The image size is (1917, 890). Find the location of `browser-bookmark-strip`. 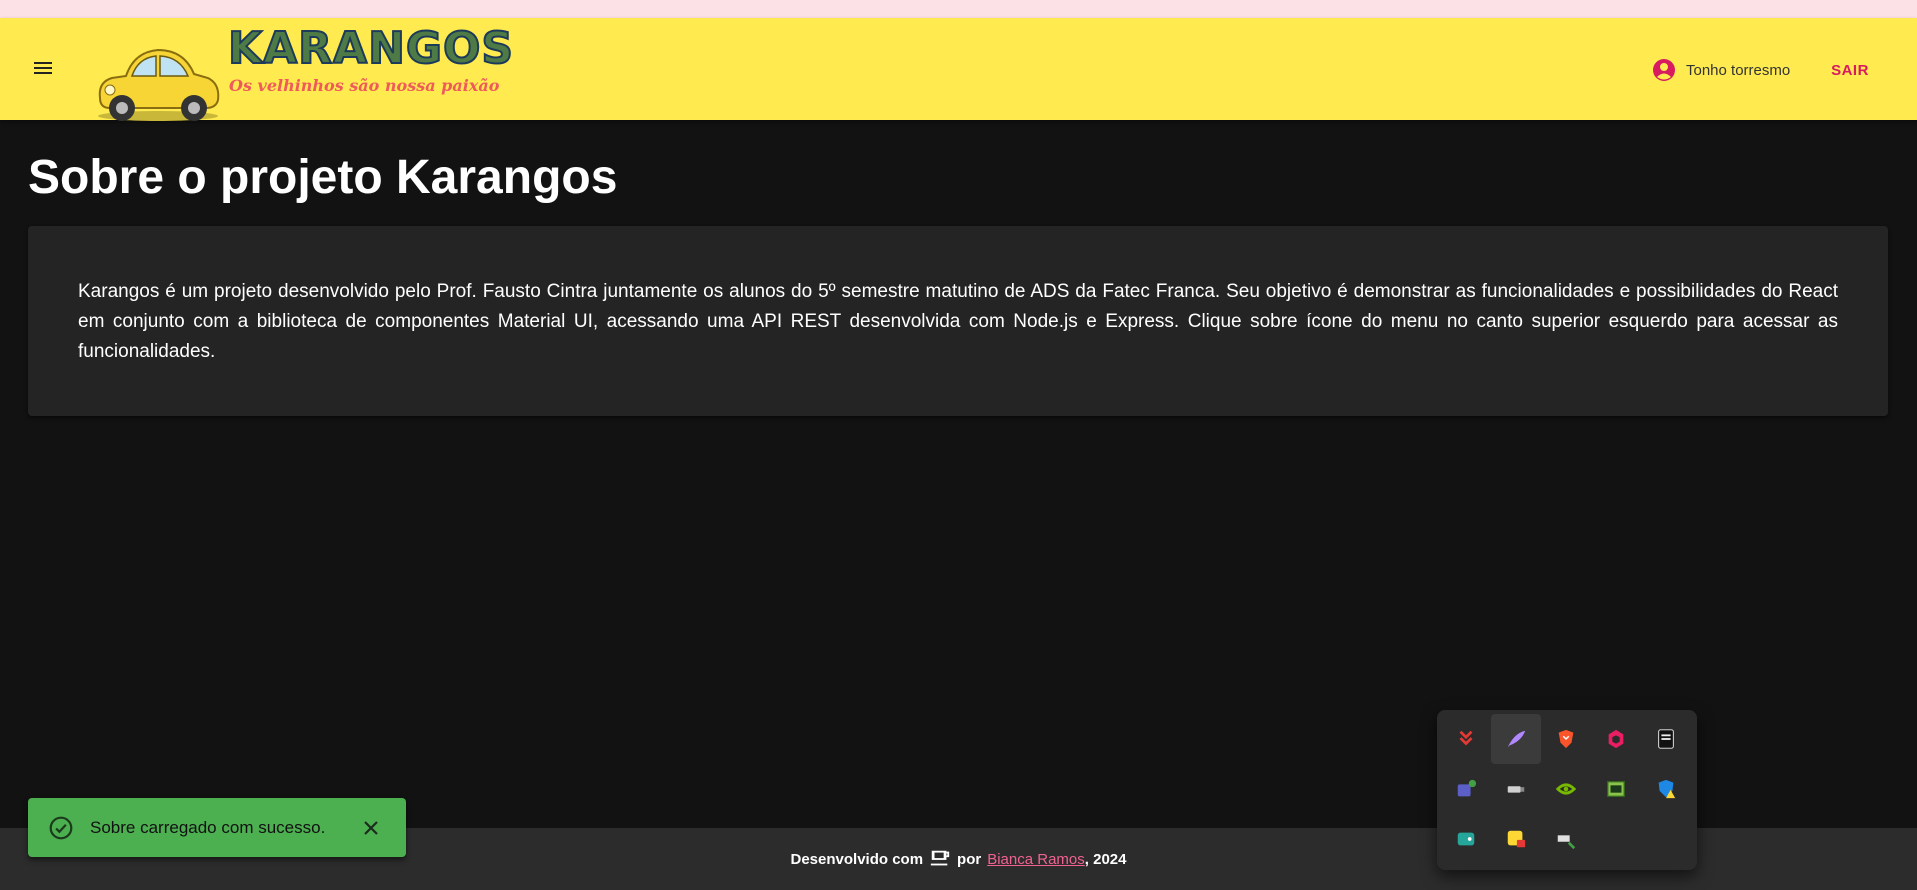

browser-bookmark-strip is located at coordinates (958, 9).